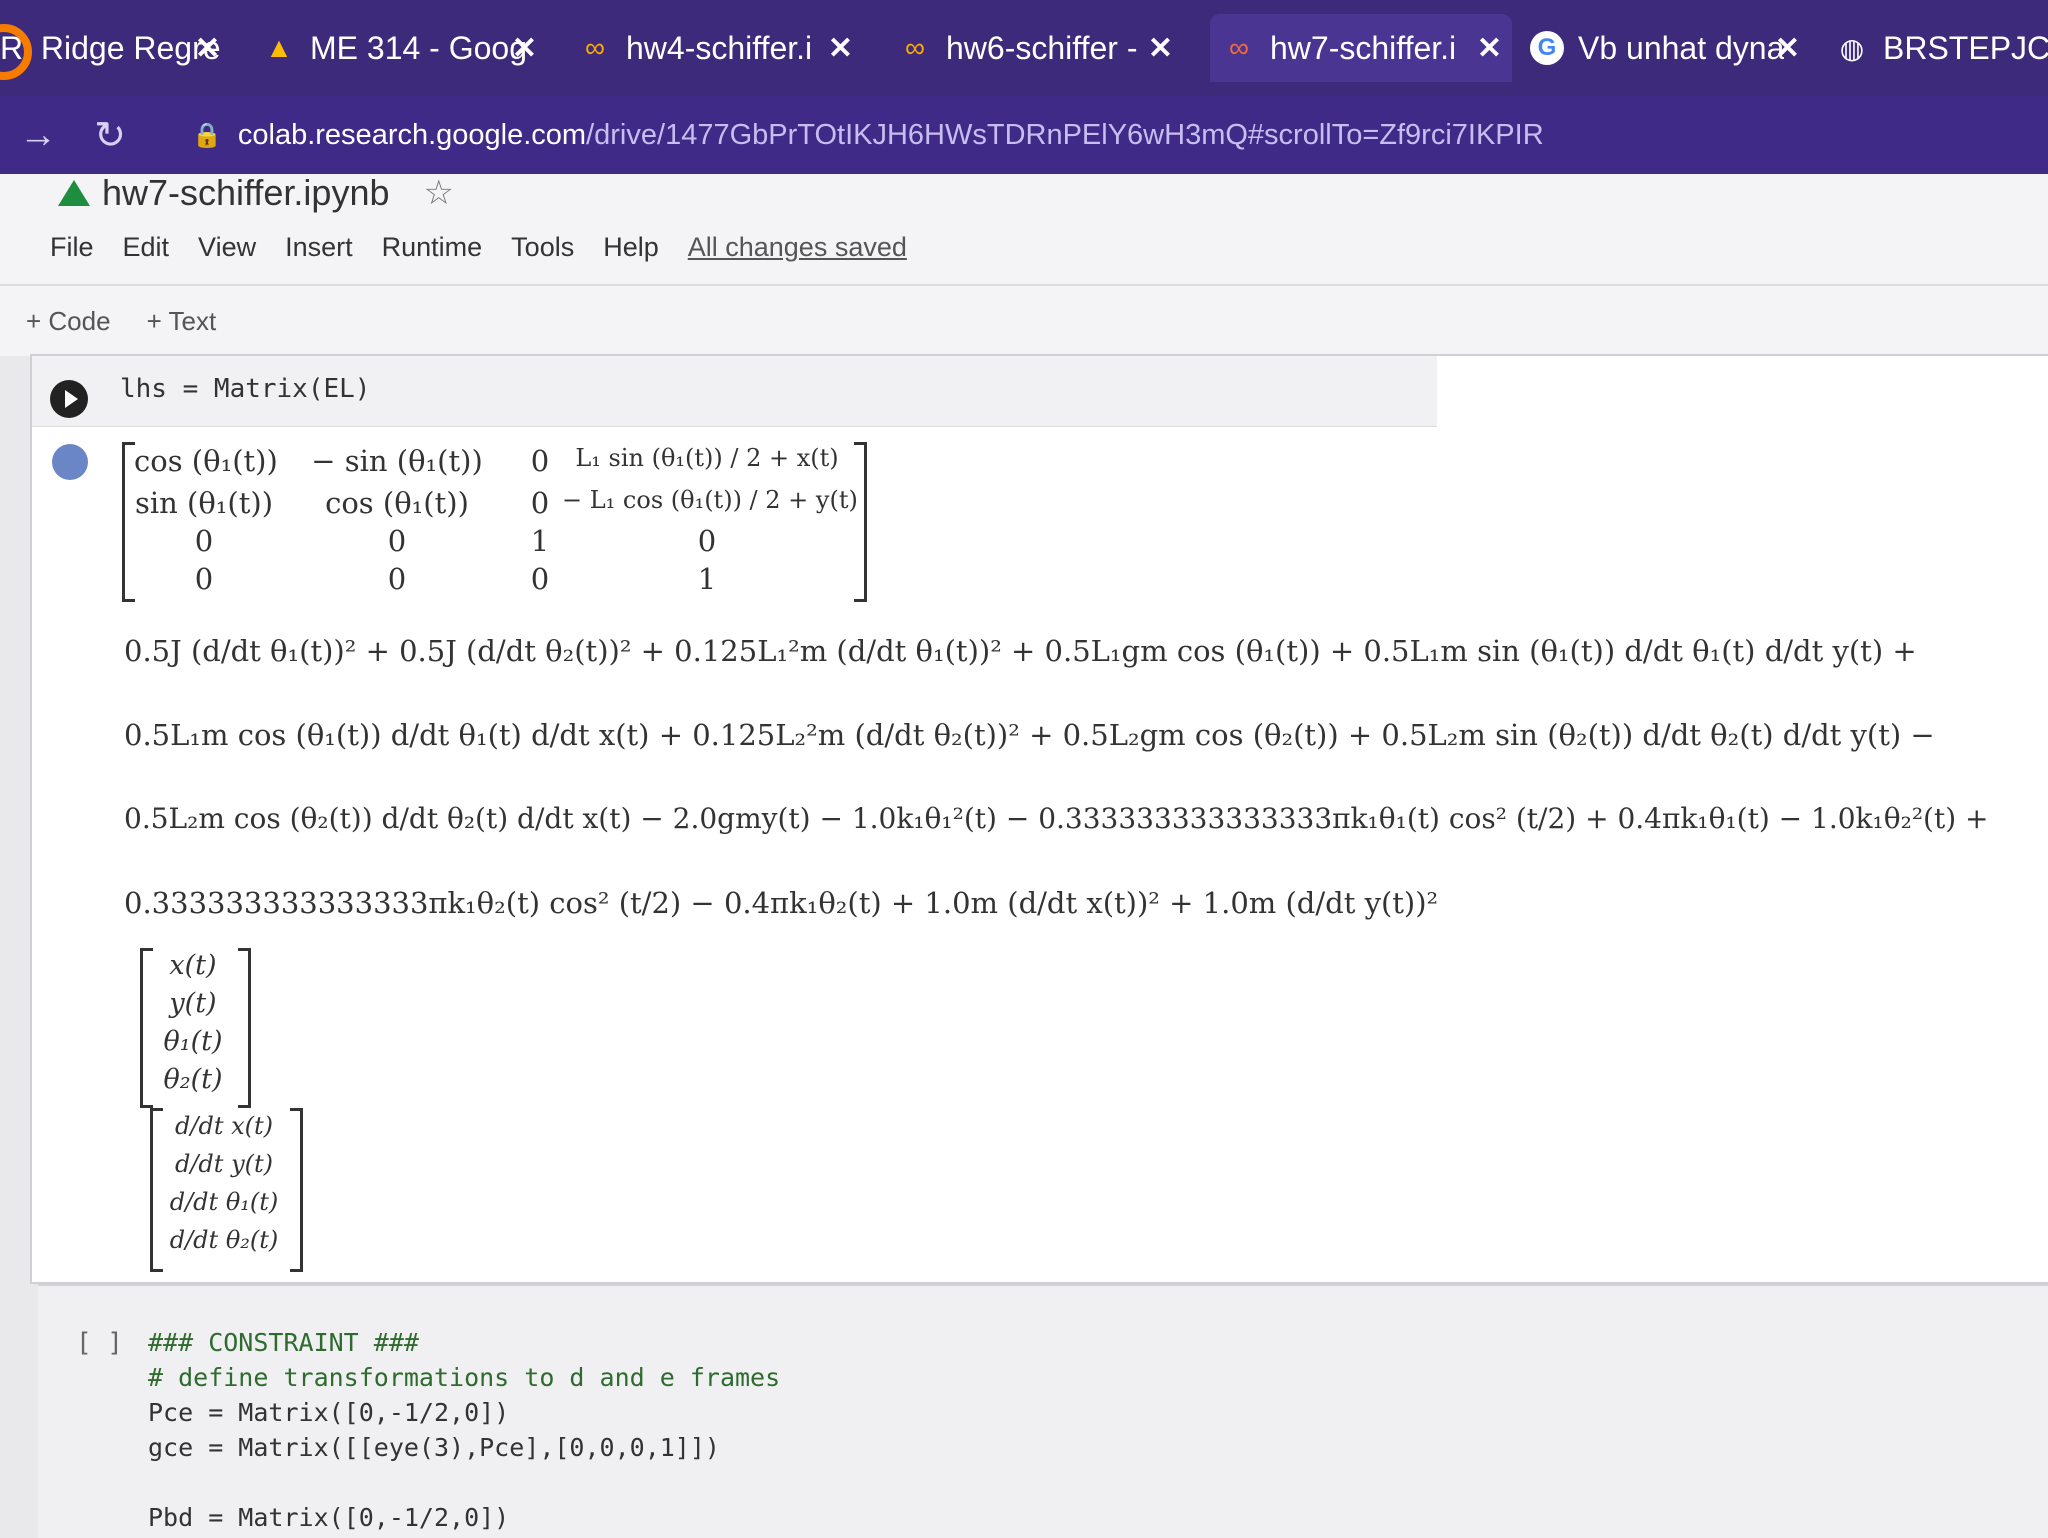 The image size is (2048, 1538). Describe the element at coordinates (631, 247) in the screenshot. I see `menu-help: Help` at that location.